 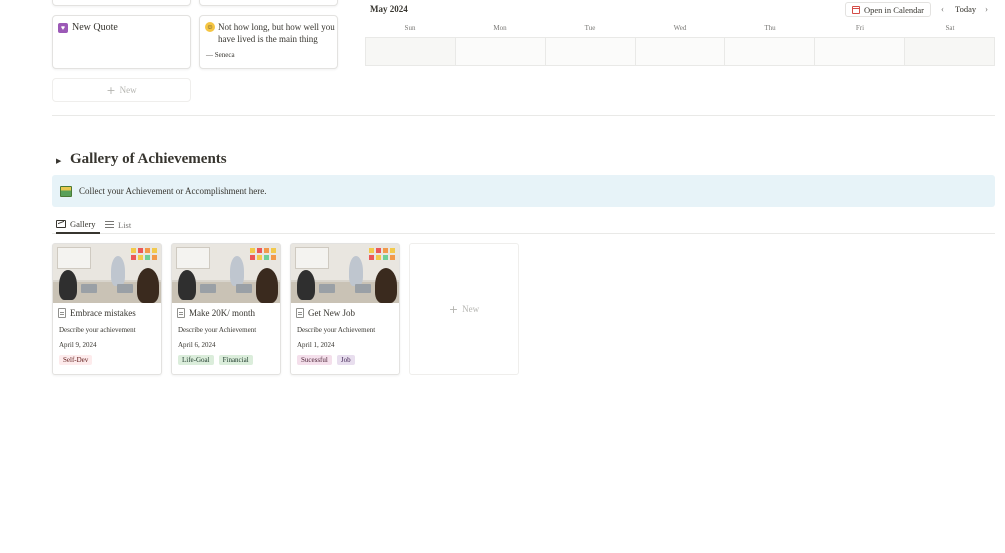 I want to click on toggle-triangle-icon: ▶, so click(x=58, y=161).